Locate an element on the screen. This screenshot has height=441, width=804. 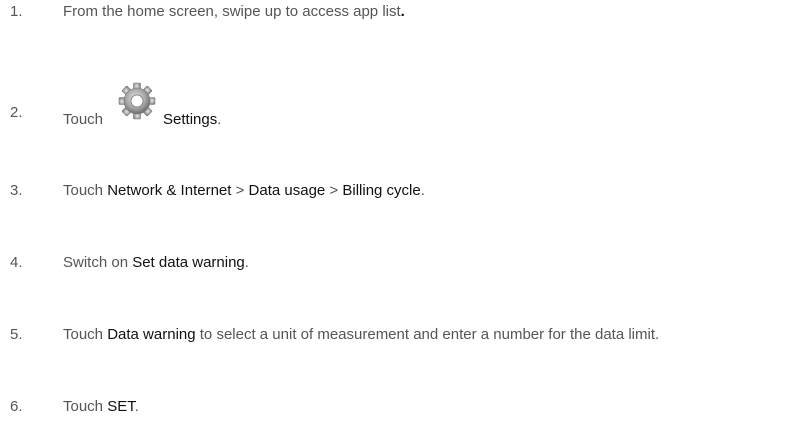
step-text: Touch Settings. is located at coordinates (142, 105).